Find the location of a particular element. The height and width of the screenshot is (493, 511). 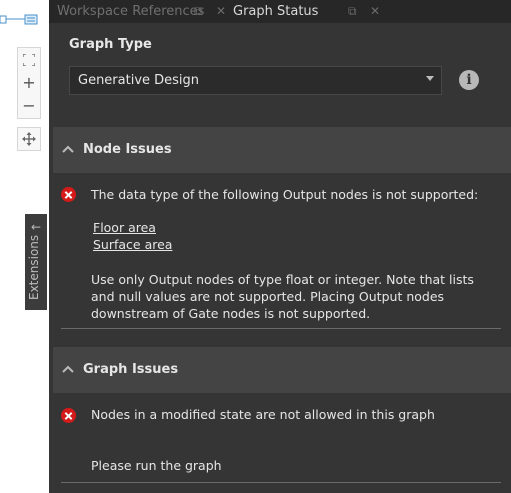

extensions-label: Extensions is located at coordinates (34, 267).